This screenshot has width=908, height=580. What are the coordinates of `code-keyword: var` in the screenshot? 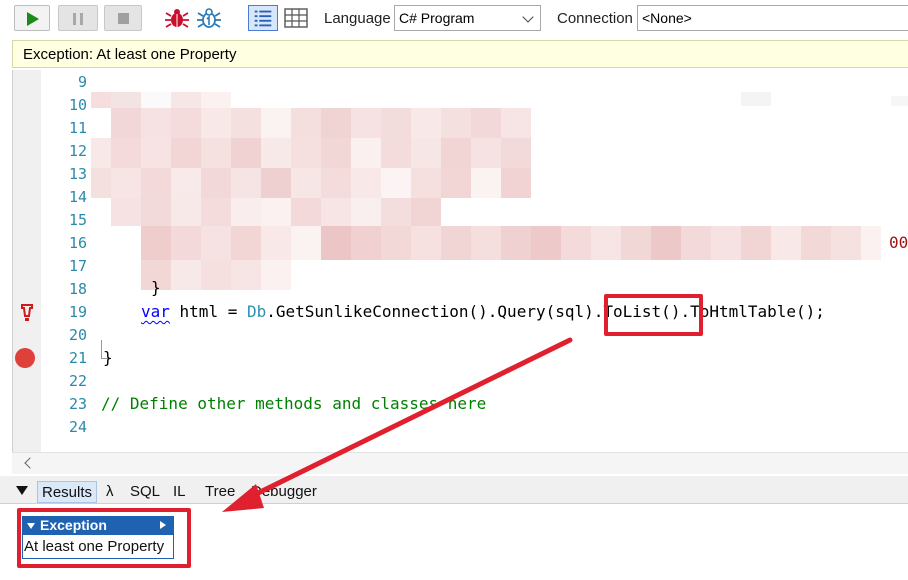 It's located at (155, 311).